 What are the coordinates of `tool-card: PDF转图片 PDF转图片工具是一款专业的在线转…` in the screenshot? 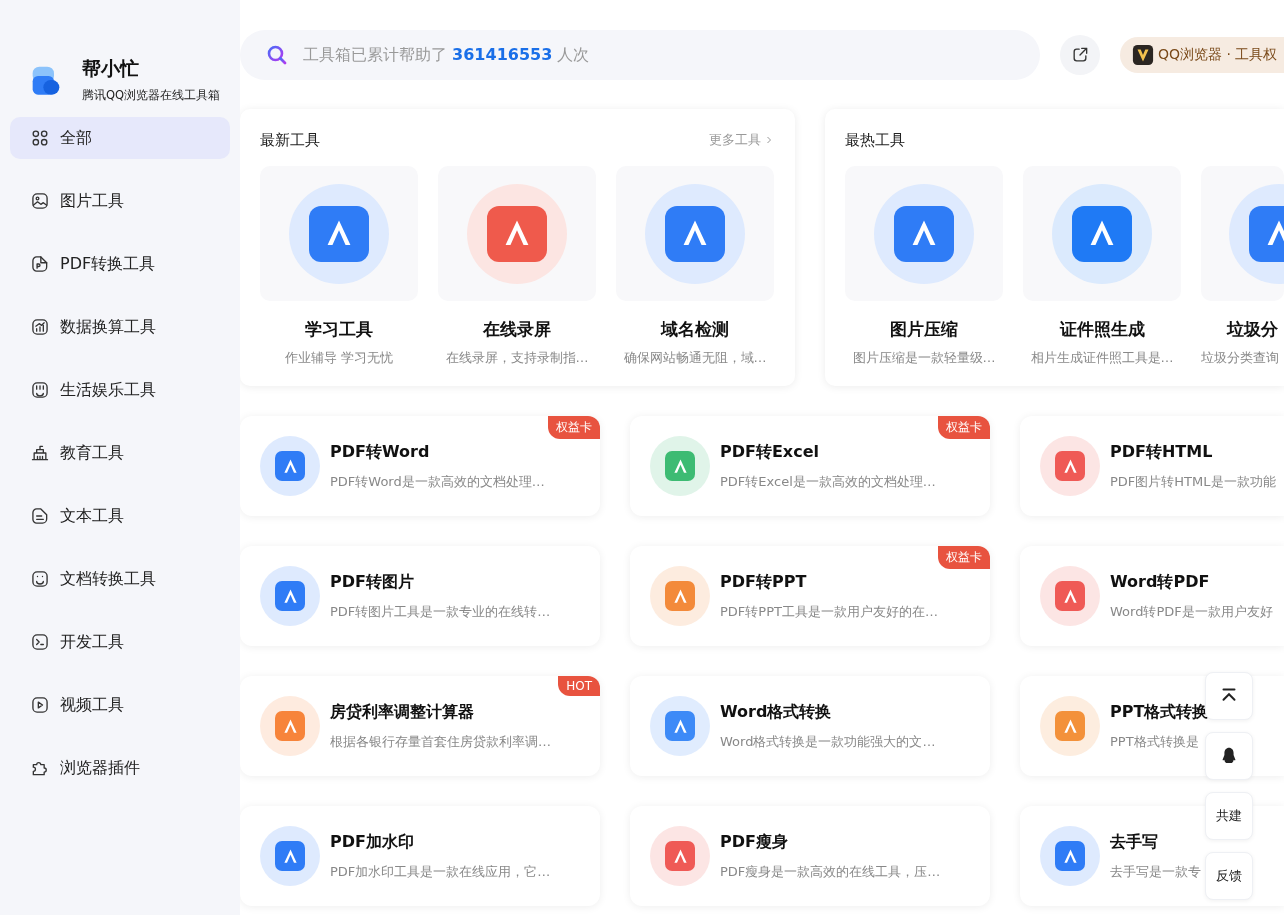 It's located at (420, 596).